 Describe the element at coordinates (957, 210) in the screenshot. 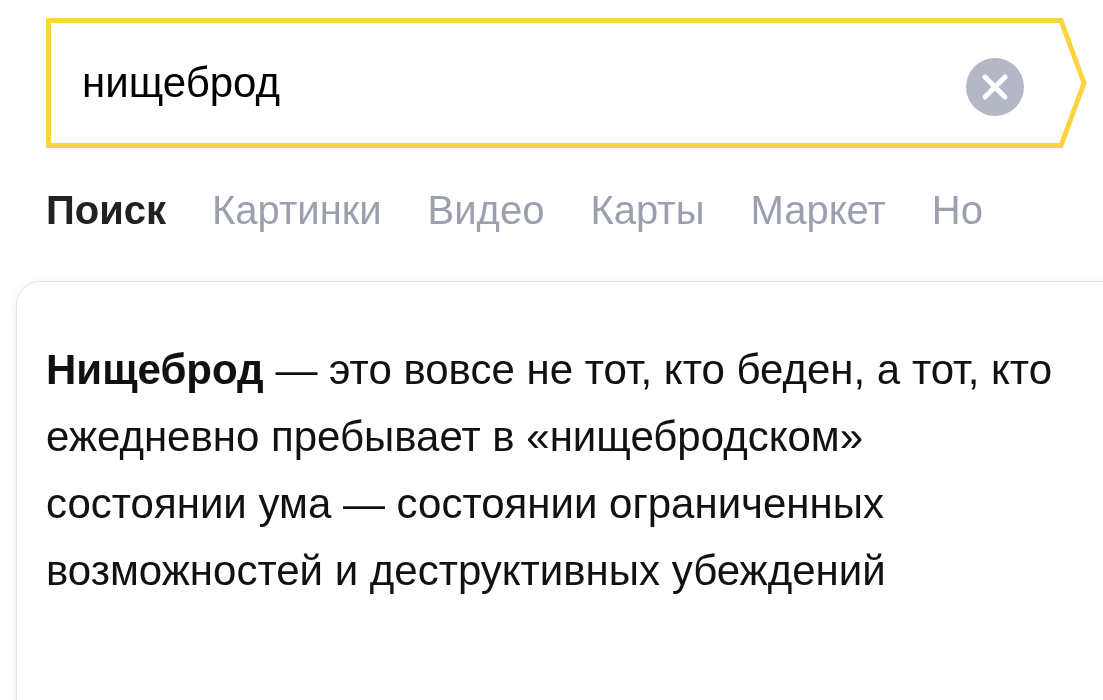

I see `tab: Но` at that location.